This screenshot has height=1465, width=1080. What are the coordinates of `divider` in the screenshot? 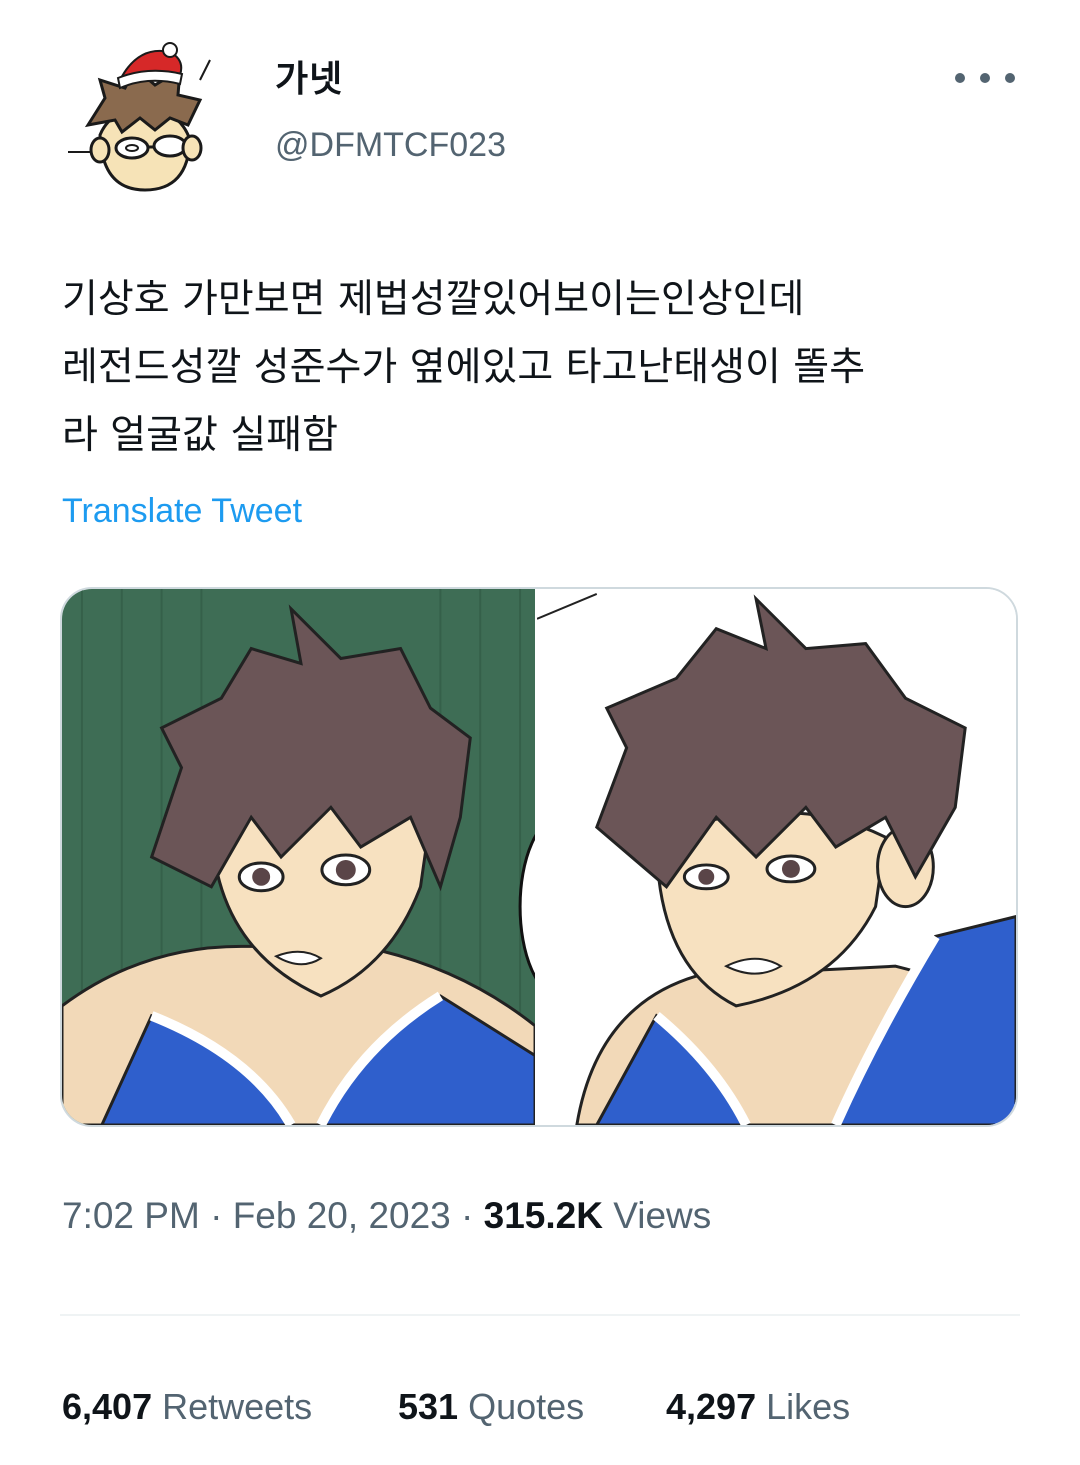 It's located at (540, 1315).